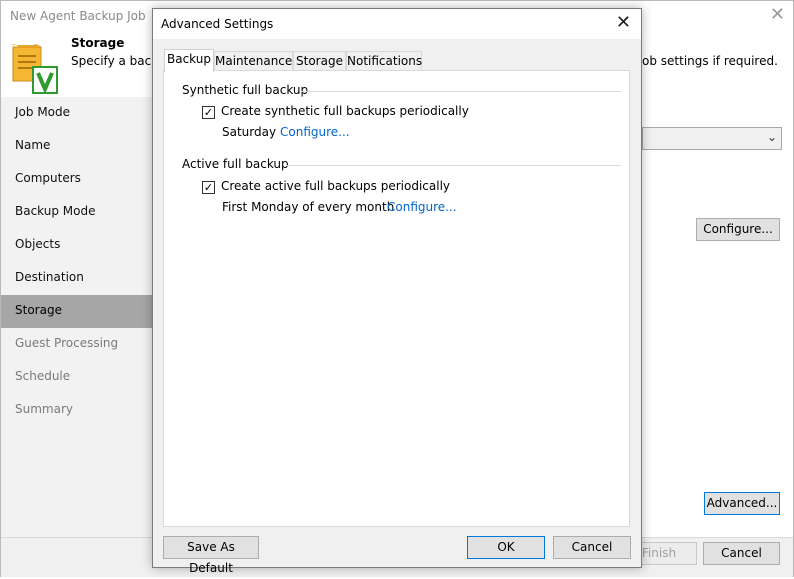  I want to click on active-schedule-text: First Monday of every month, so click(308, 207).